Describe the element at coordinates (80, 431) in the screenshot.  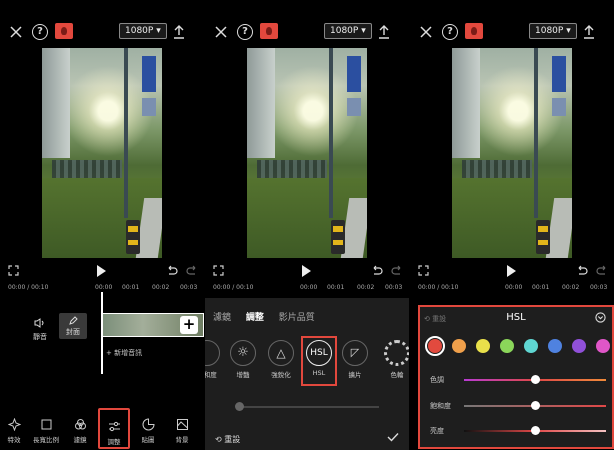
I see `toolbar-item-filter: 濾鏡` at that location.